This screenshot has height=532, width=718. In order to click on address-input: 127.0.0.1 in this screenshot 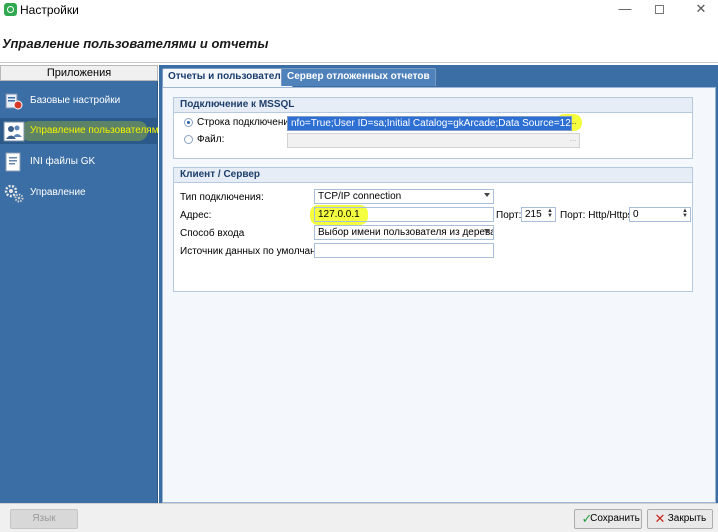, I will do `click(404, 214)`.